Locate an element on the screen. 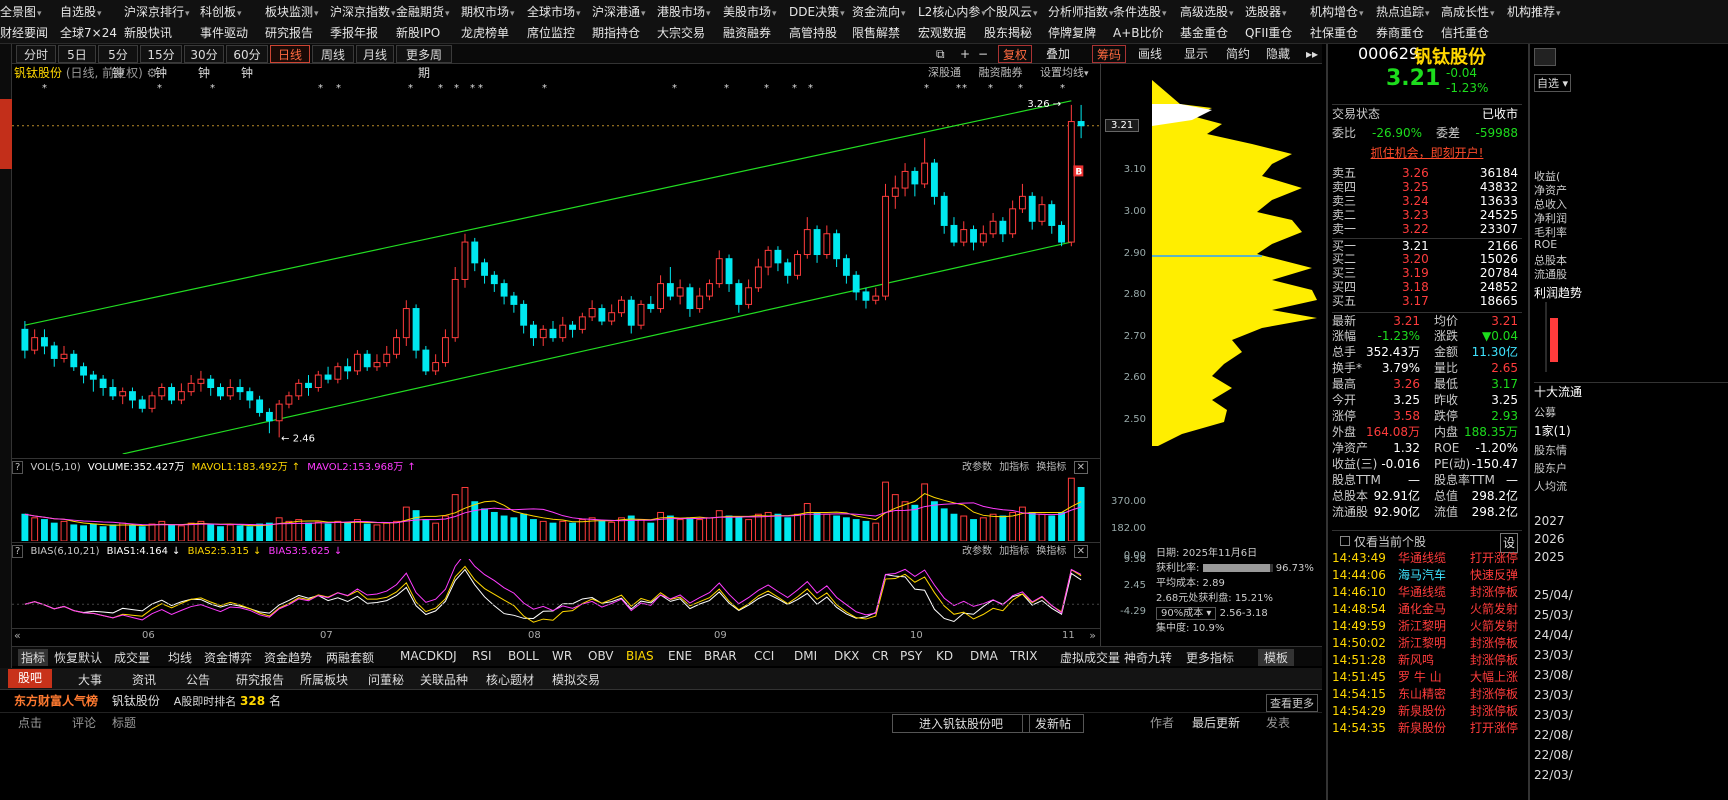  toolbar-0: 复权 is located at coordinates (1015, 54).